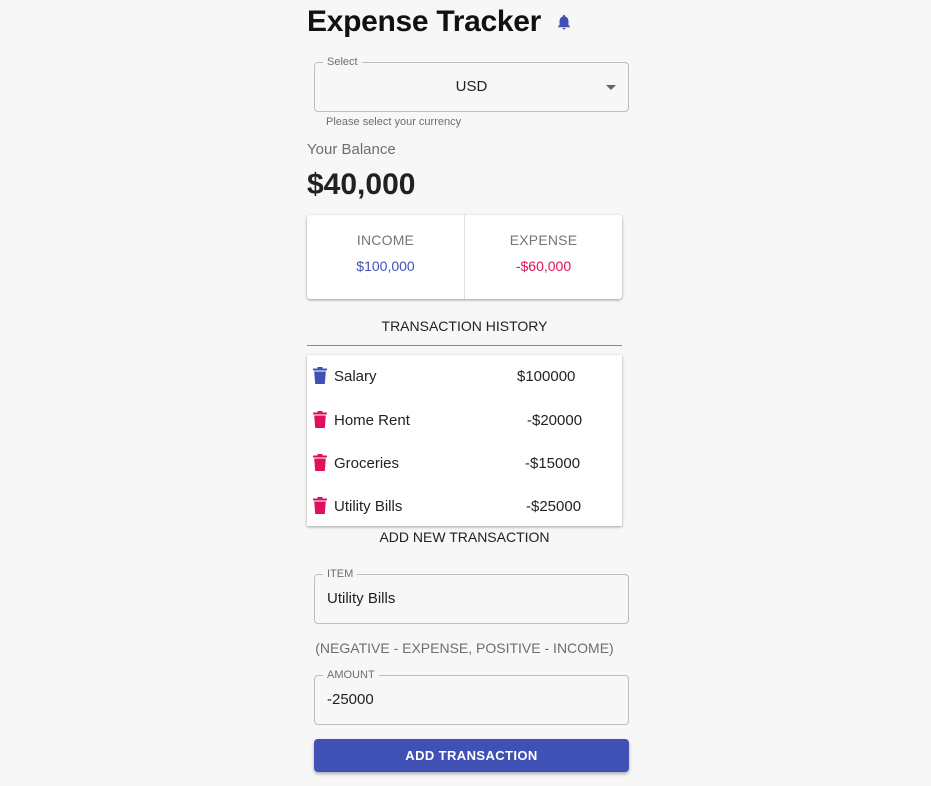  What do you see at coordinates (394, 122) in the screenshot?
I see `currency-helper-text: Please select your currency` at bounding box center [394, 122].